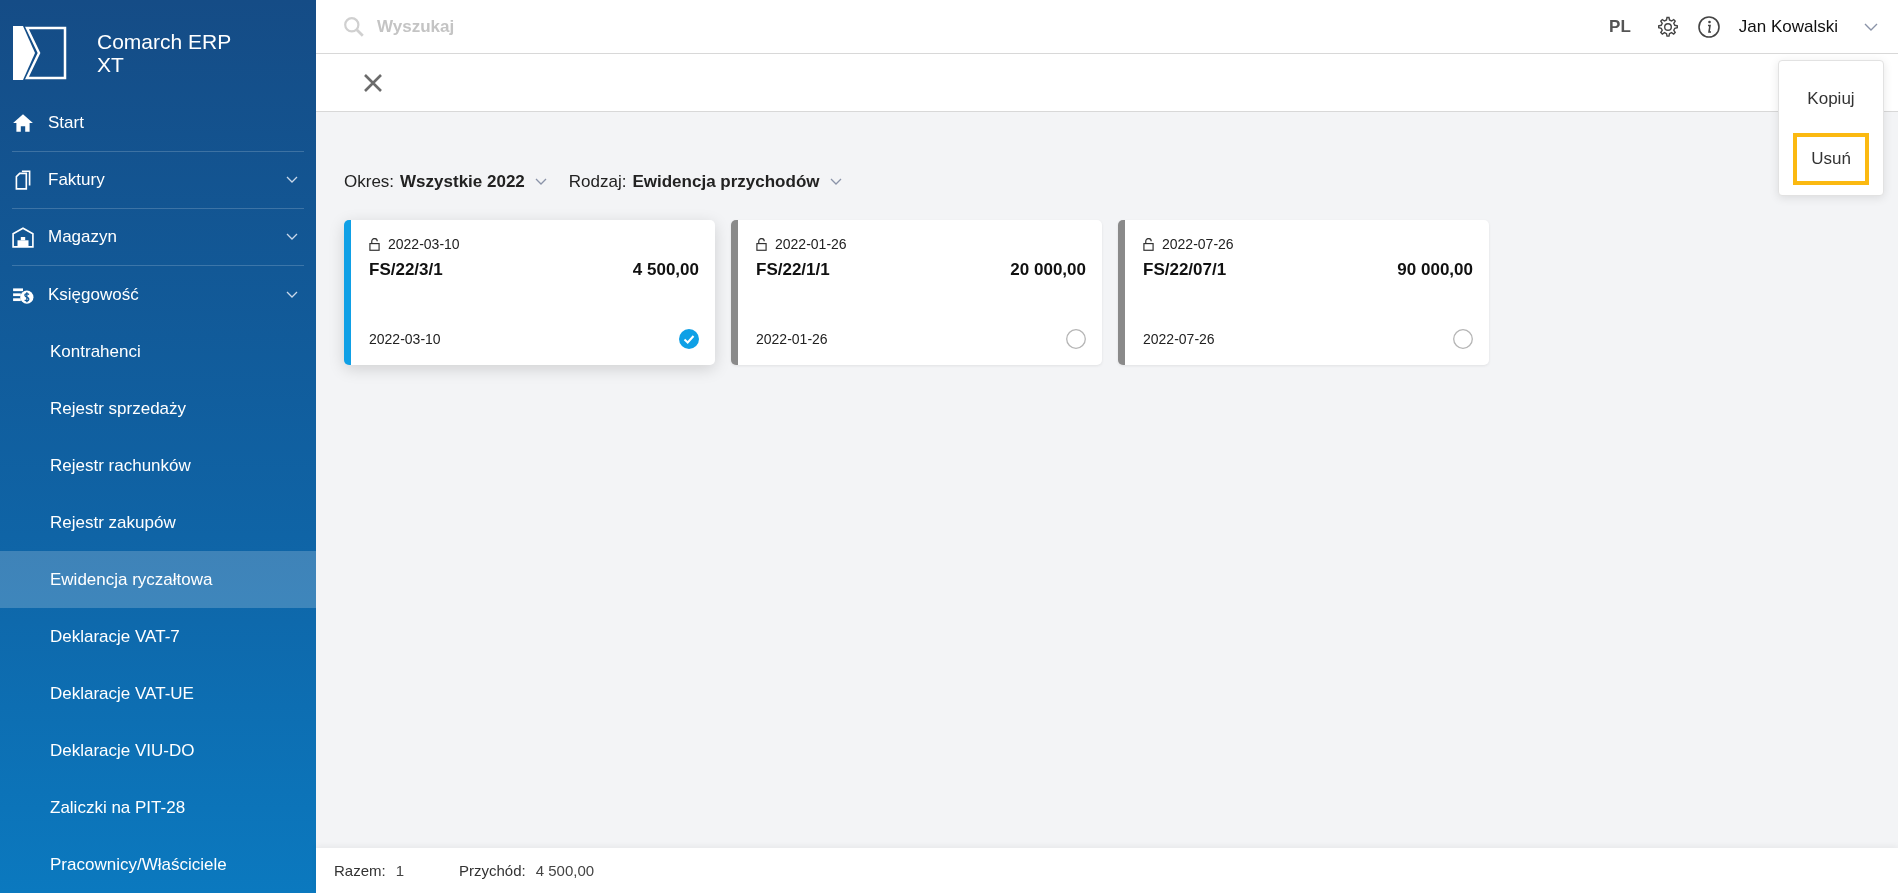 This screenshot has width=1898, height=893. Describe the element at coordinates (360, 870) in the screenshot. I see `status-label: Razem:` at that location.